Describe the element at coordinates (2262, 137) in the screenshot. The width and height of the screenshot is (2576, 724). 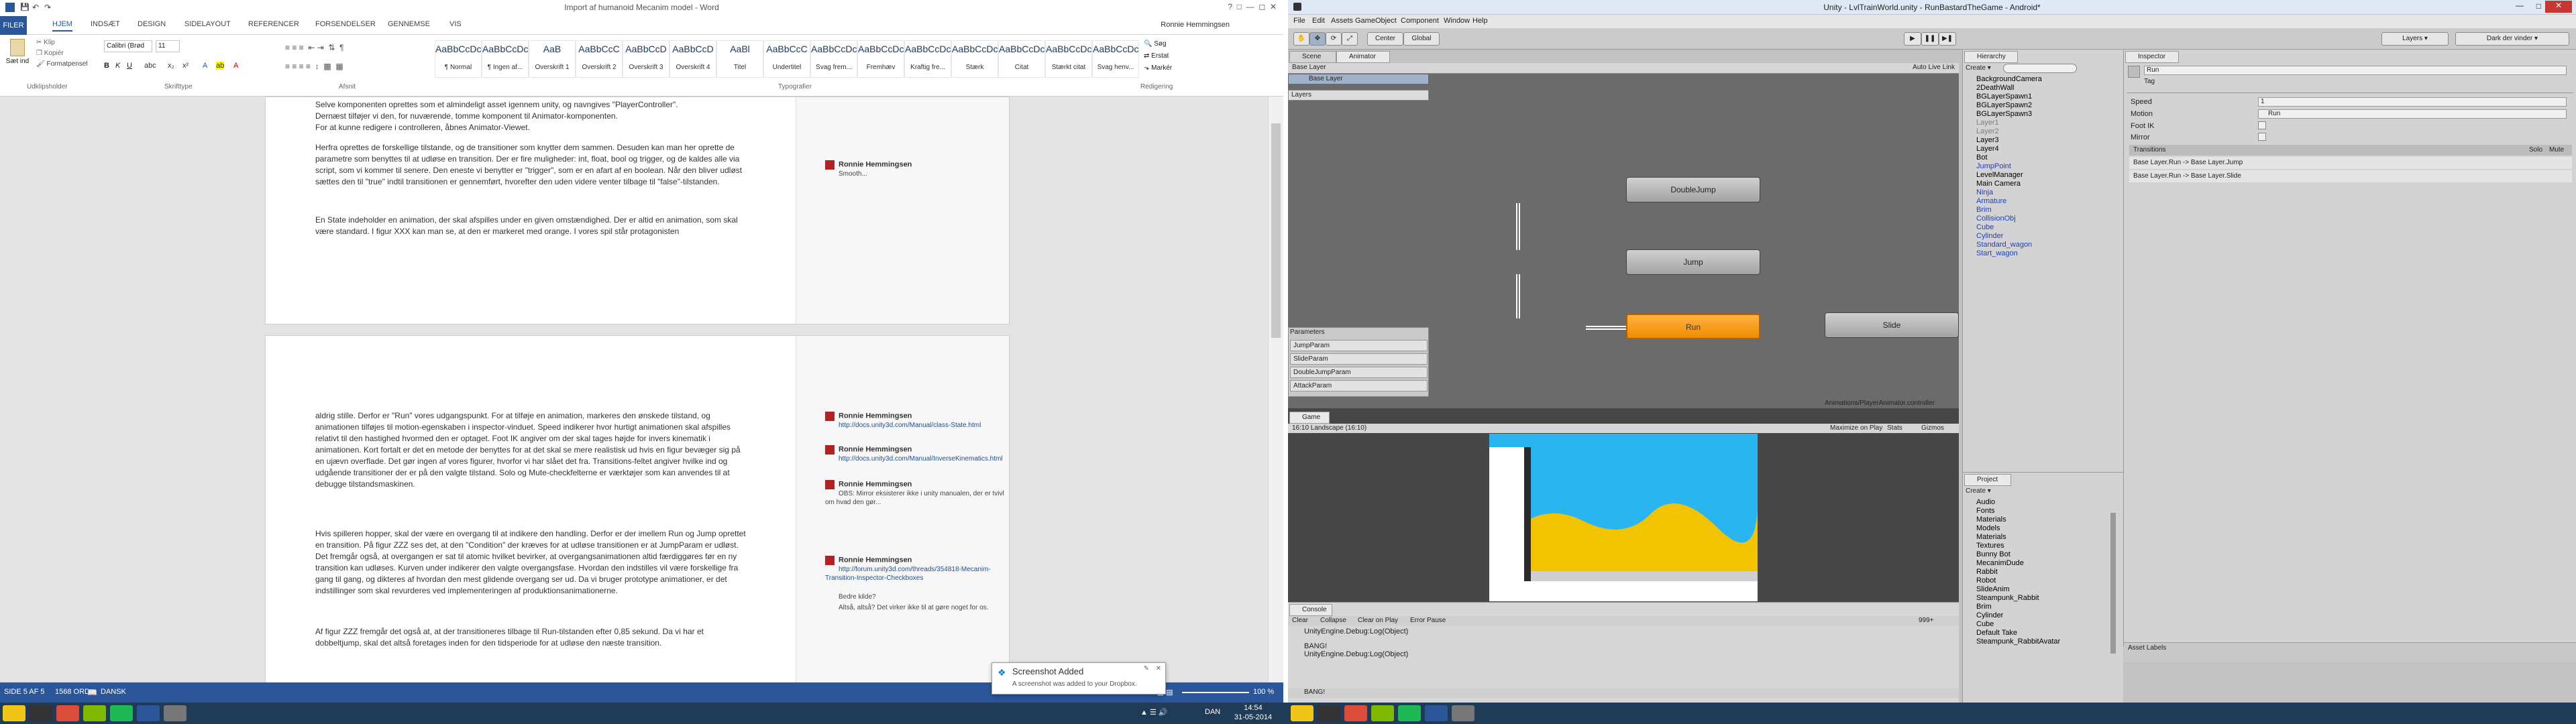
I see `mirror-checkbox` at that location.